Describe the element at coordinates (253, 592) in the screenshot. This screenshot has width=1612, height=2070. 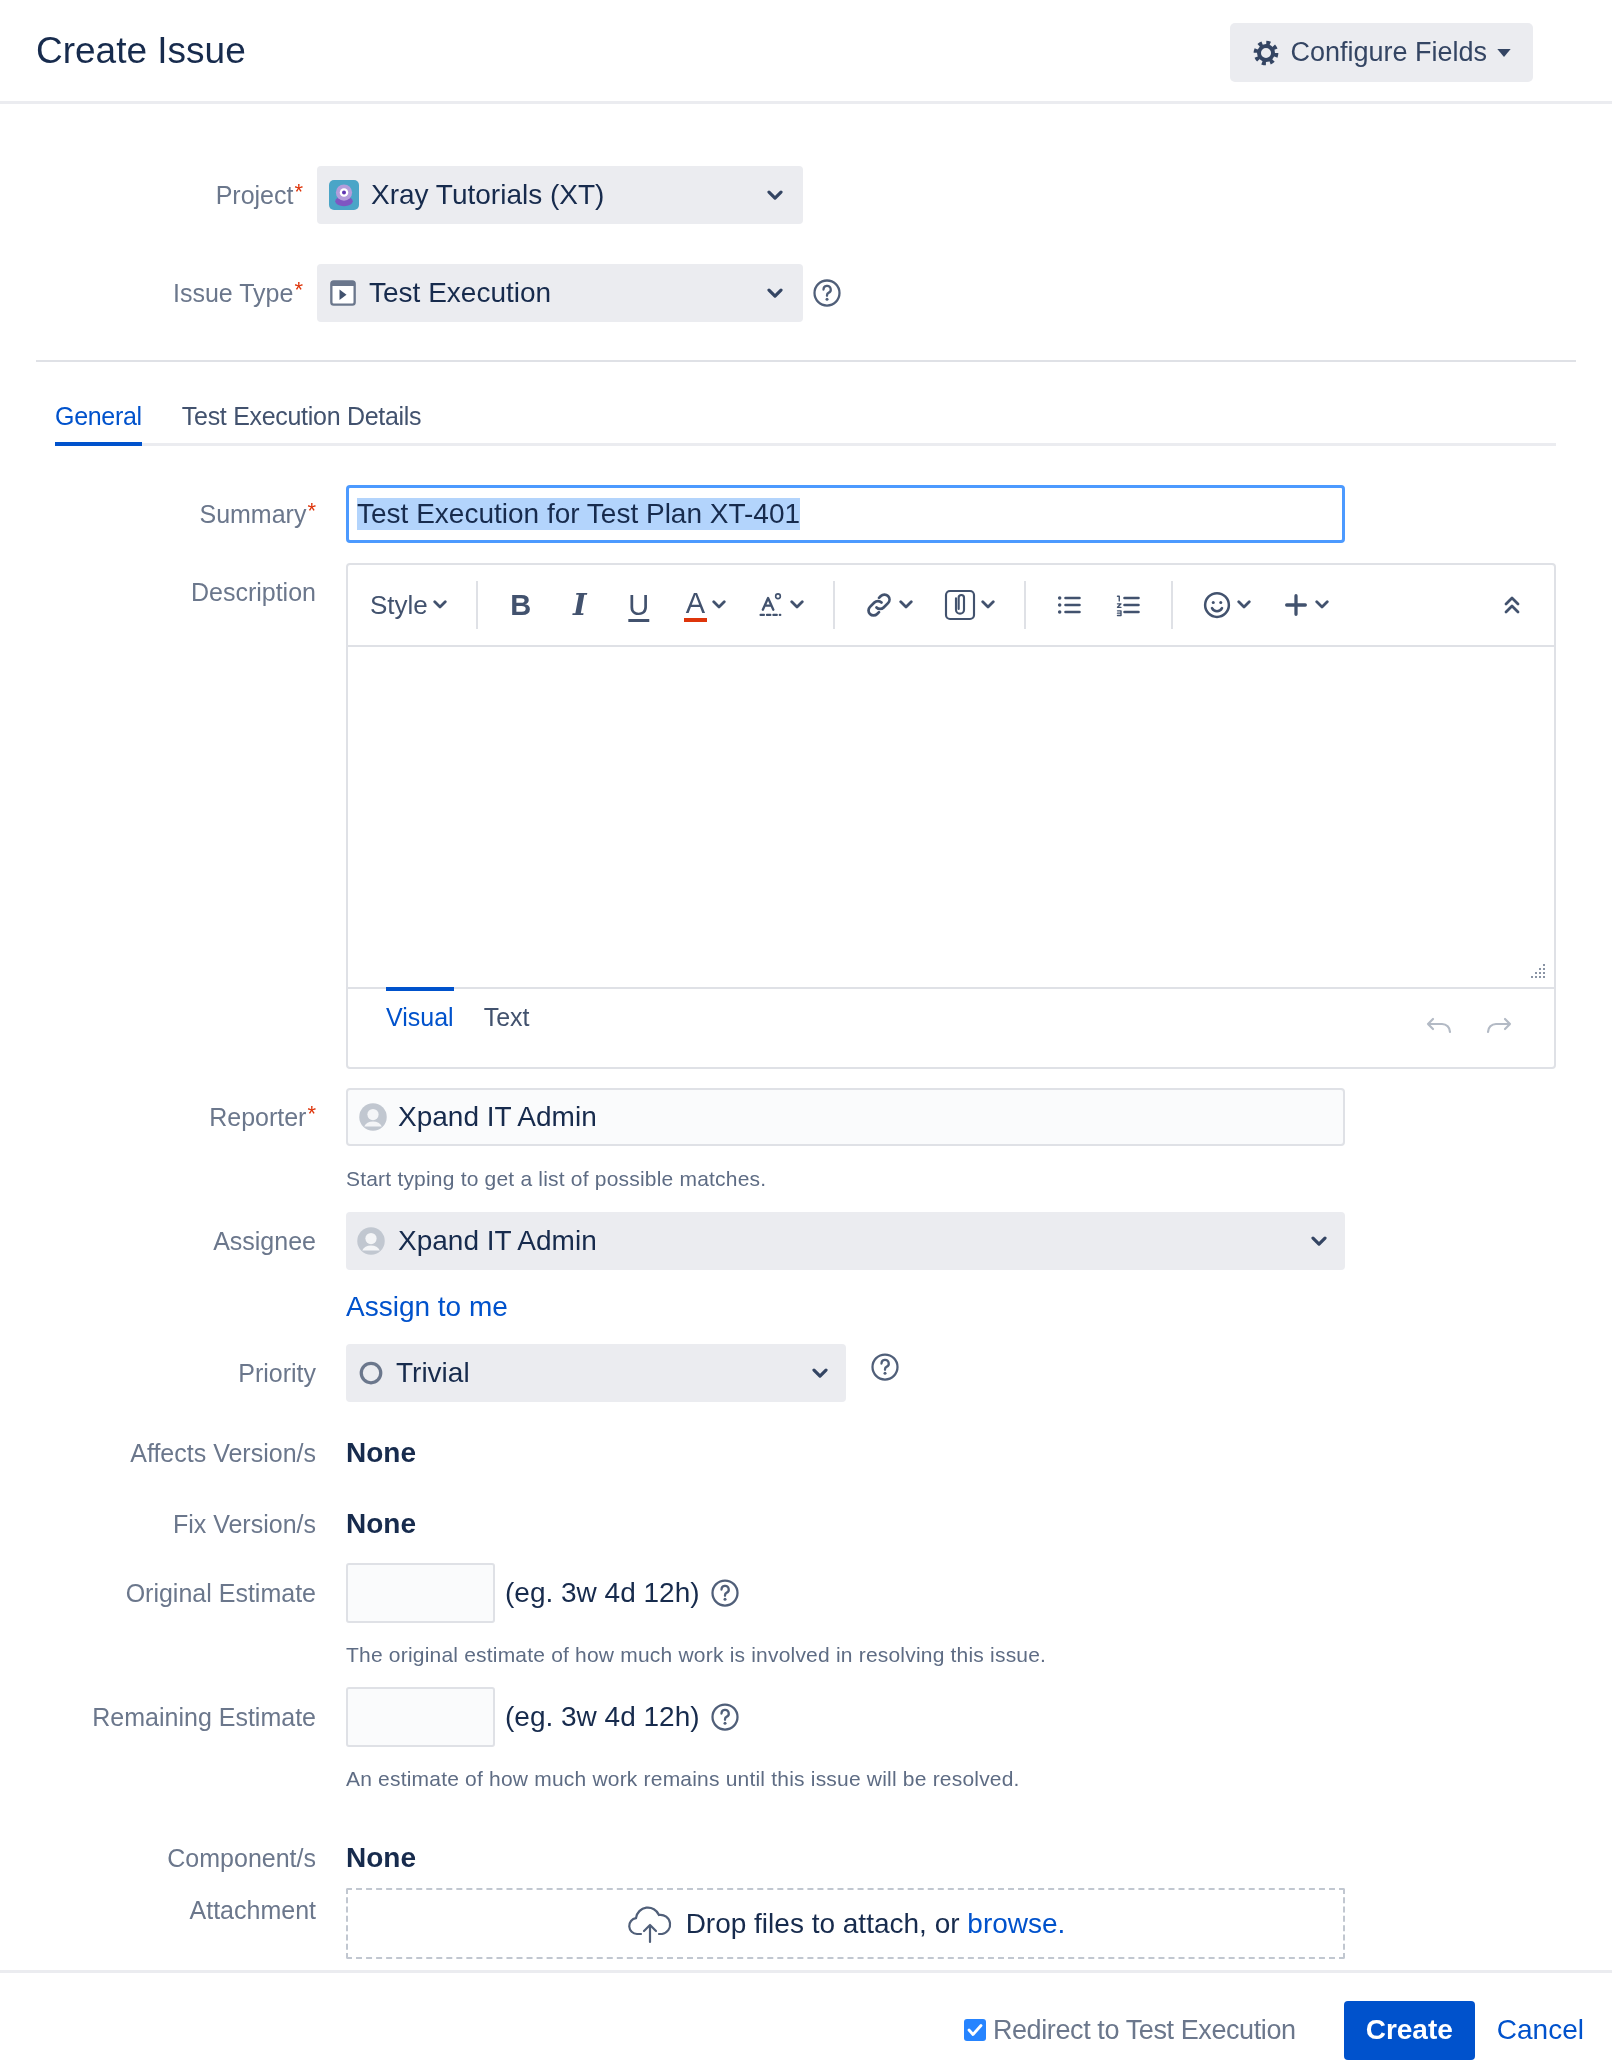
I see `field-label: Description` at that location.